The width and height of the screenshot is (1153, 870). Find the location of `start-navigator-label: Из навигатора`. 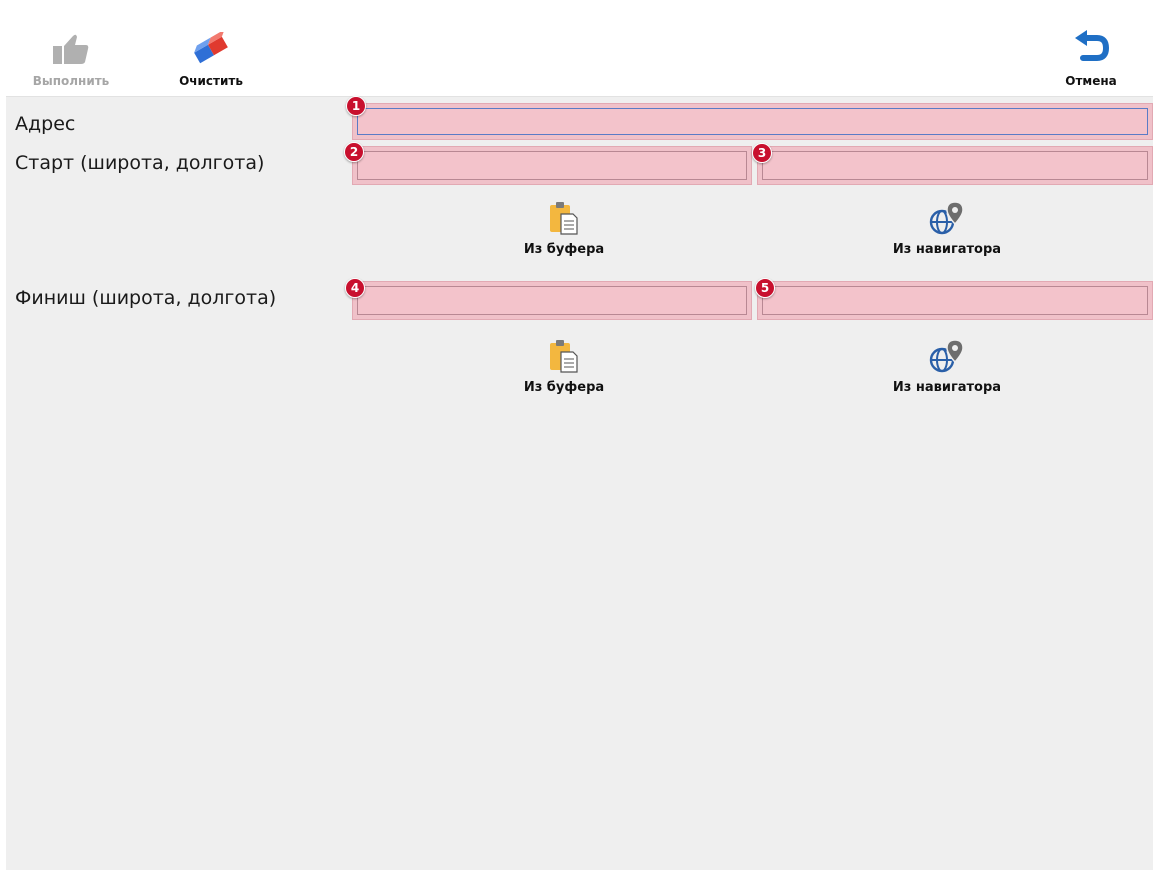

start-navigator-label: Из навигатора is located at coordinates (947, 249).